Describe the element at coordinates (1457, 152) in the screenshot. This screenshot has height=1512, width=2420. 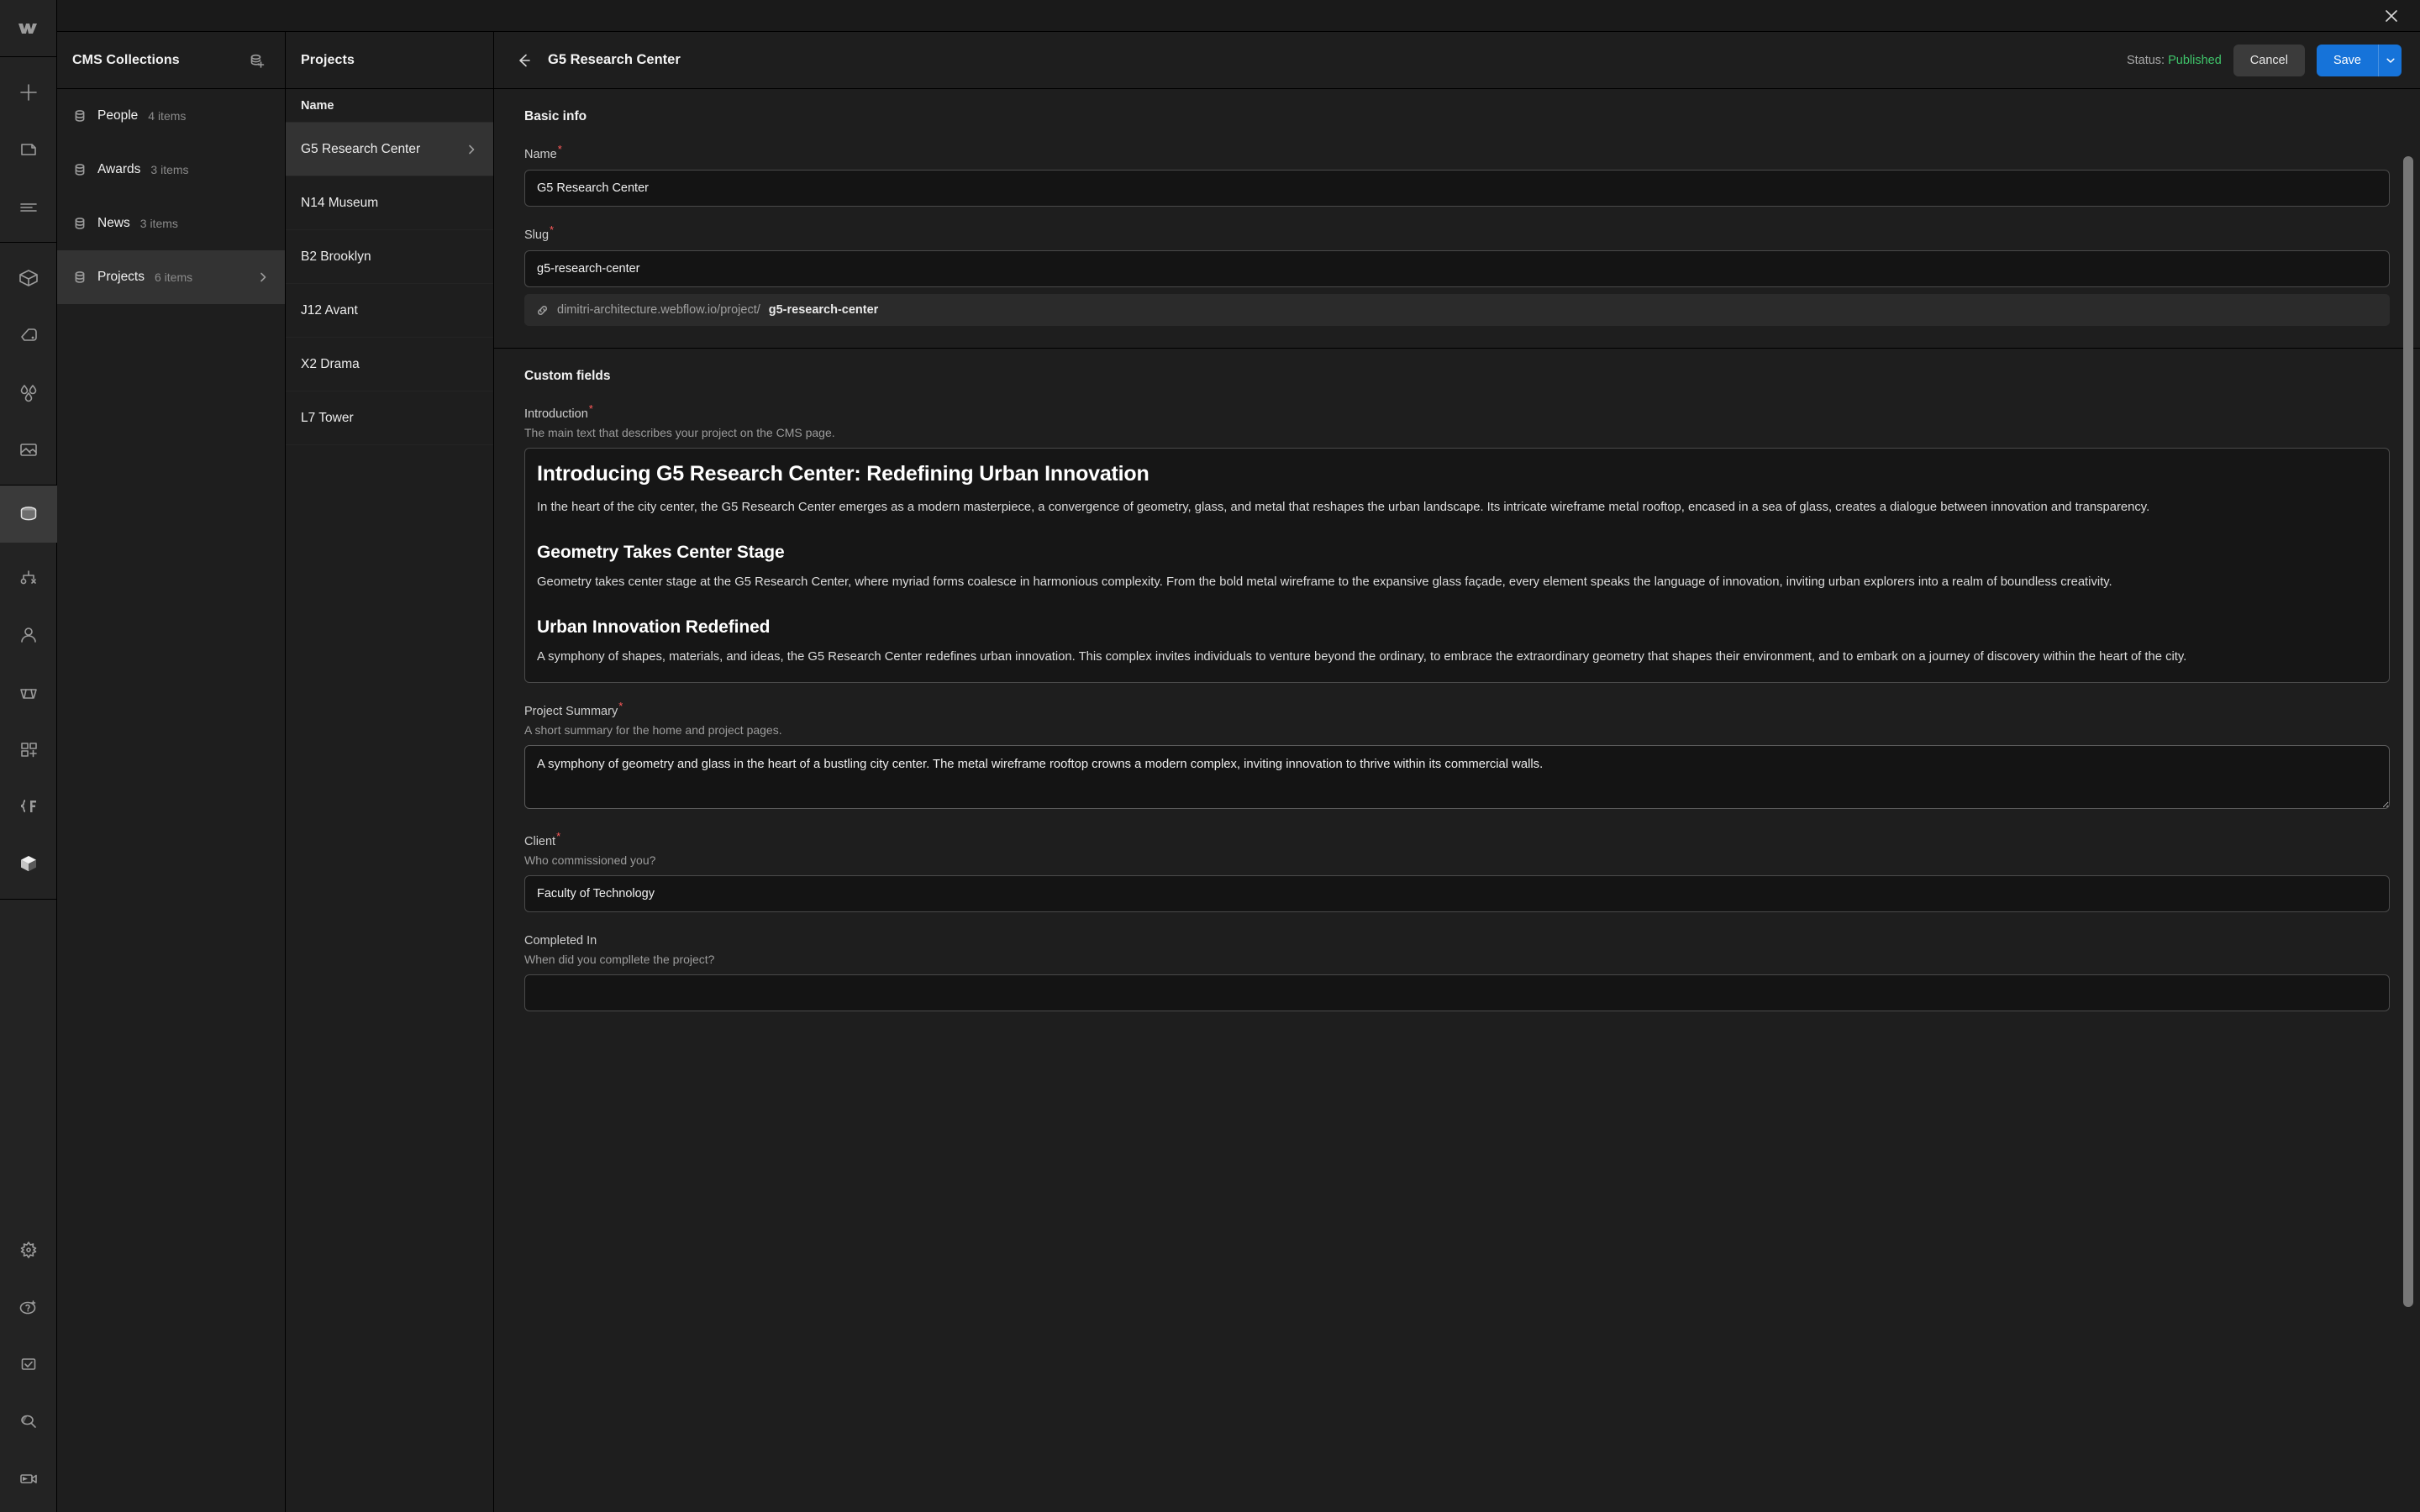
I see `field-label: Name*` at that location.